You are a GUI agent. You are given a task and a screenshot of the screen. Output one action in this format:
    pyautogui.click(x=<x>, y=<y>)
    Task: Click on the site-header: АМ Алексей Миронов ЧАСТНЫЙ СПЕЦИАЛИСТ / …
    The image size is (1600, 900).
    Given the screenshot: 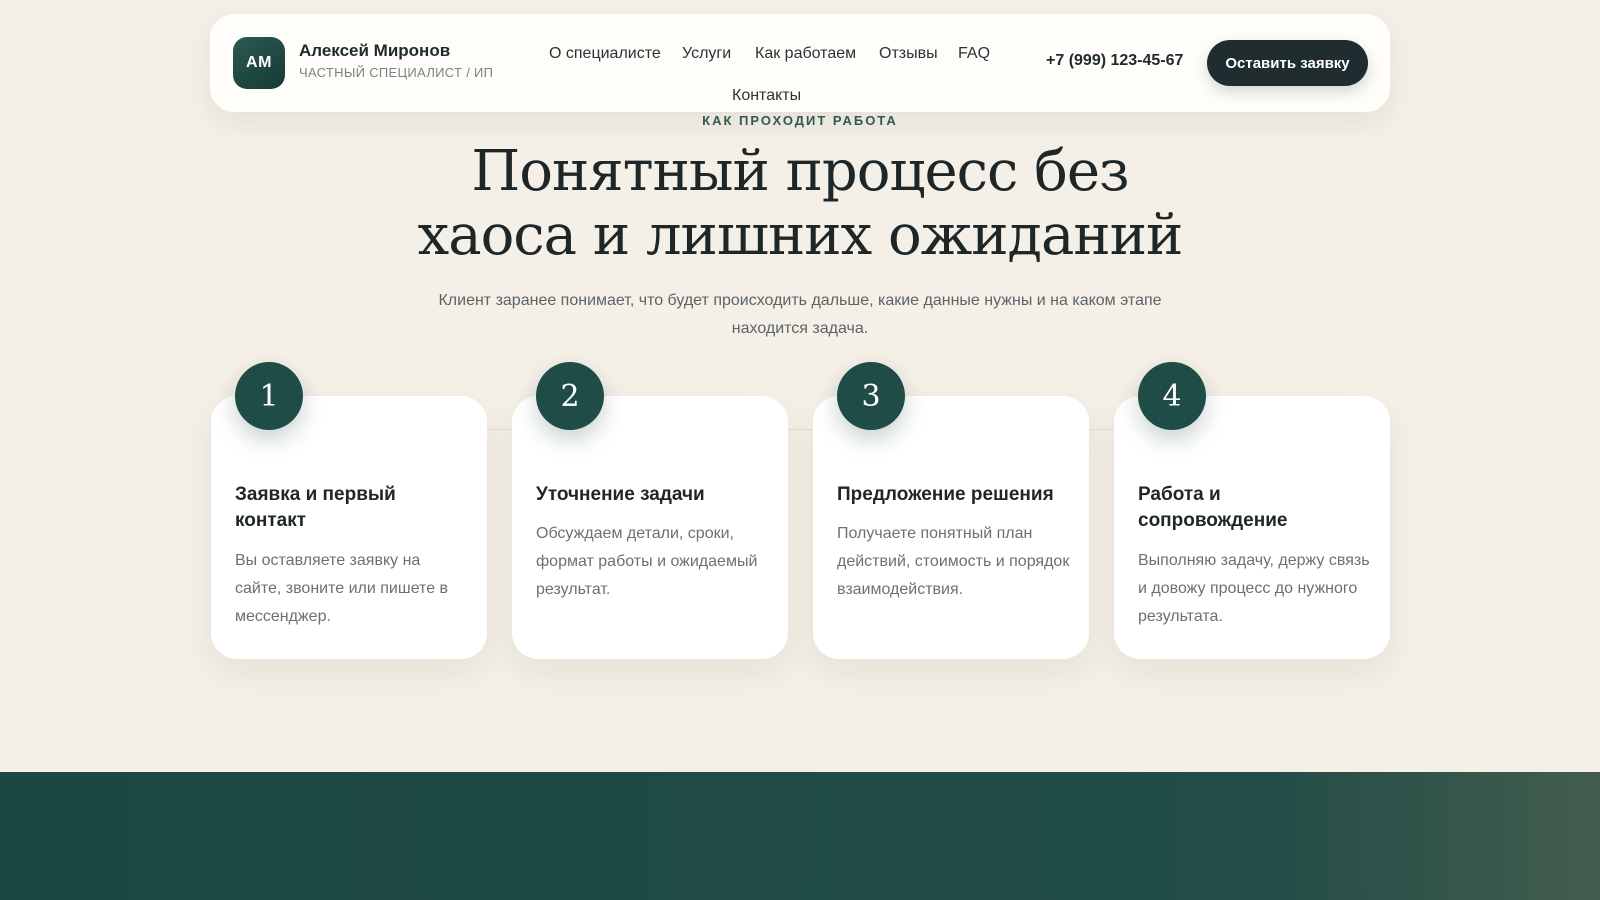 What is the action you would take?
    pyautogui.click(x=800, y=63)
    